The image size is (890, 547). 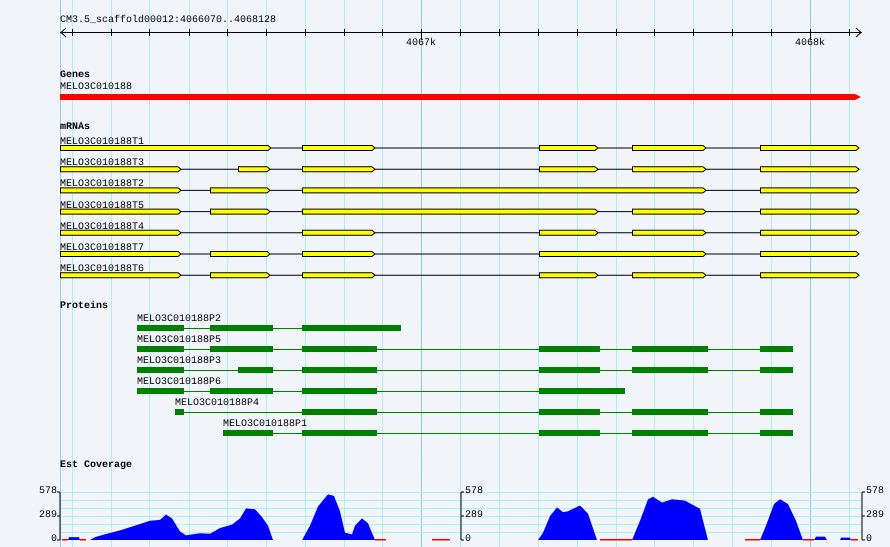 I want to click on track-title: Est Coverage, so click(x=96, y=465).